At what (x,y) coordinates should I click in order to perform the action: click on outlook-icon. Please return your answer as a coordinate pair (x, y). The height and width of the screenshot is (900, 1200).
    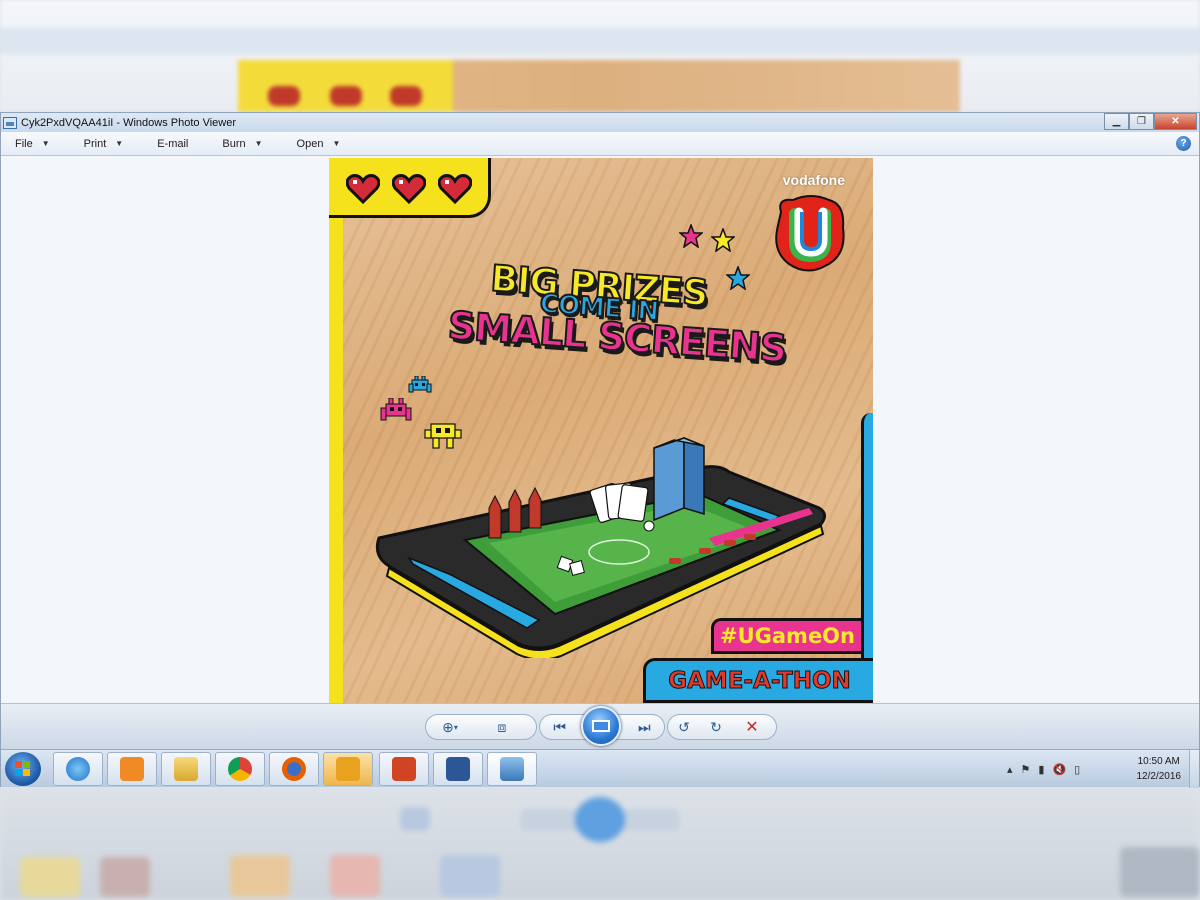
    Looking at the image, I should click on (348, 769).